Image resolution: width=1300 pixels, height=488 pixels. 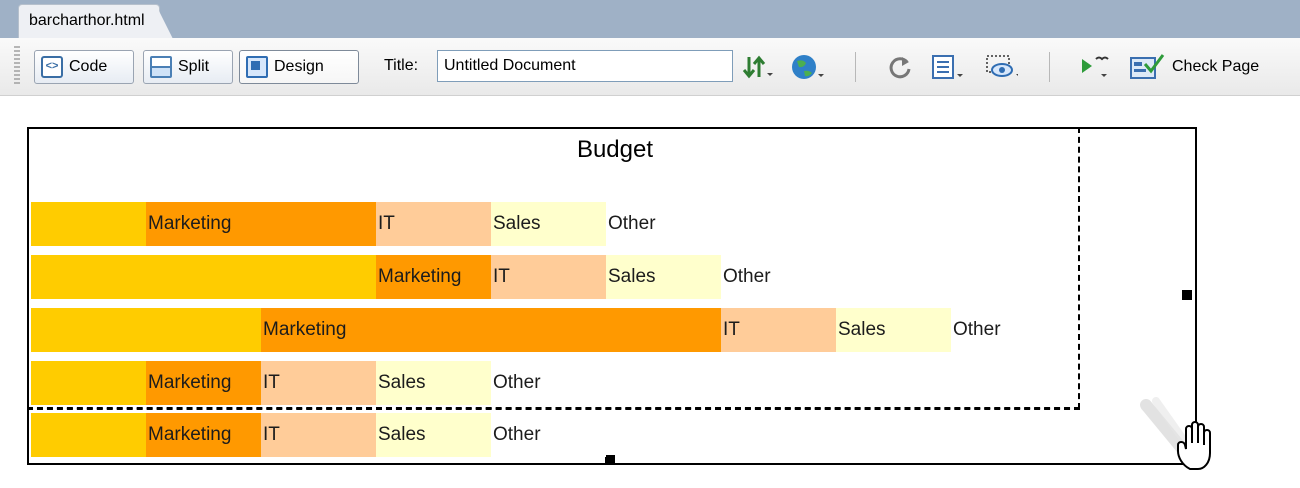 I want to click on globe-icon, so click(x=808, y=67).